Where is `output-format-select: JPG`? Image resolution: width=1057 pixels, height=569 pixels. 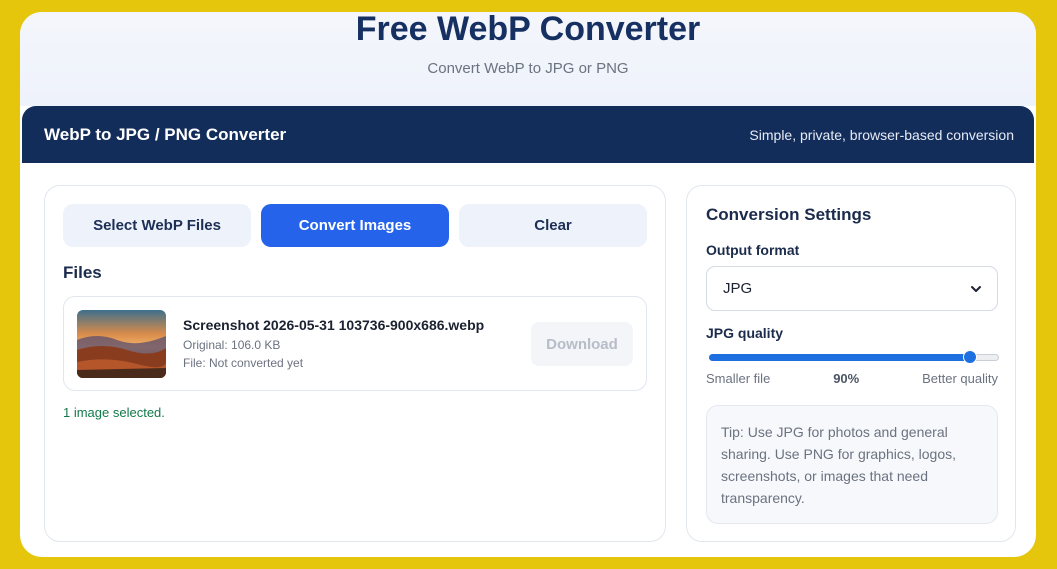
output-format-select: JPG is located at coordinates (852, 288).